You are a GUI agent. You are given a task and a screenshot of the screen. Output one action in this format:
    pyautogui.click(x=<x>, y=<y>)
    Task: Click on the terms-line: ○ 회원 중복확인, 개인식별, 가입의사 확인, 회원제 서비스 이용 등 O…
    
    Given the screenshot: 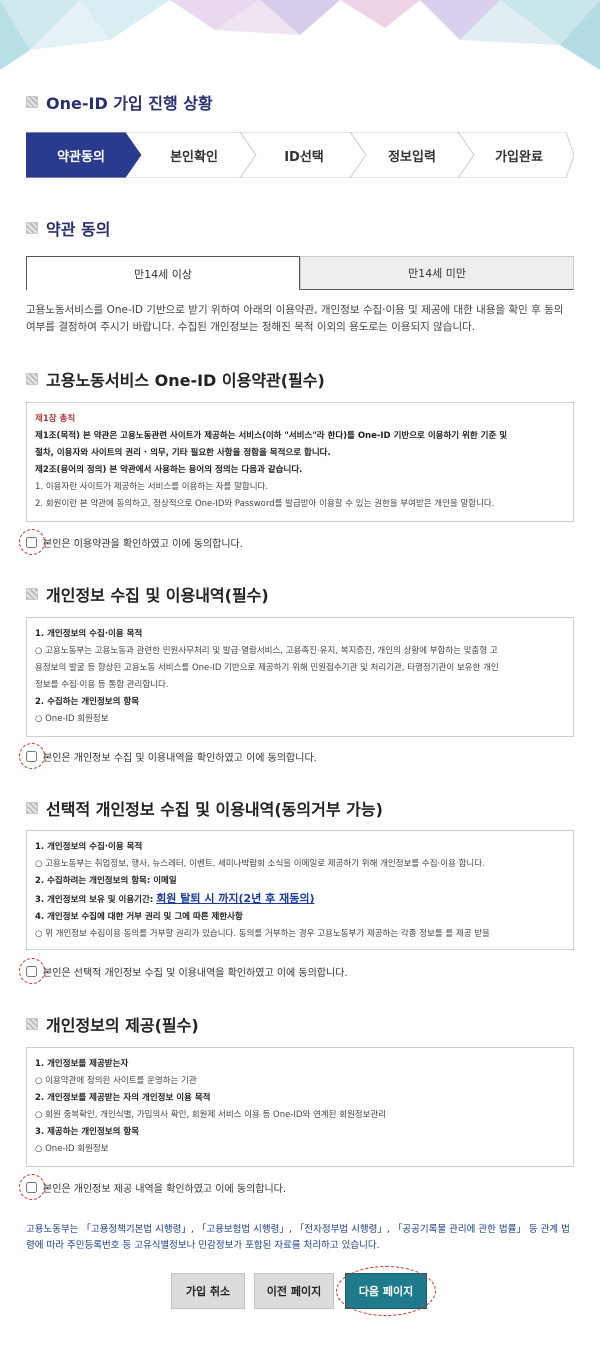 What is the action you would take?
    pyautogui.click(x=211, y=1115)
    